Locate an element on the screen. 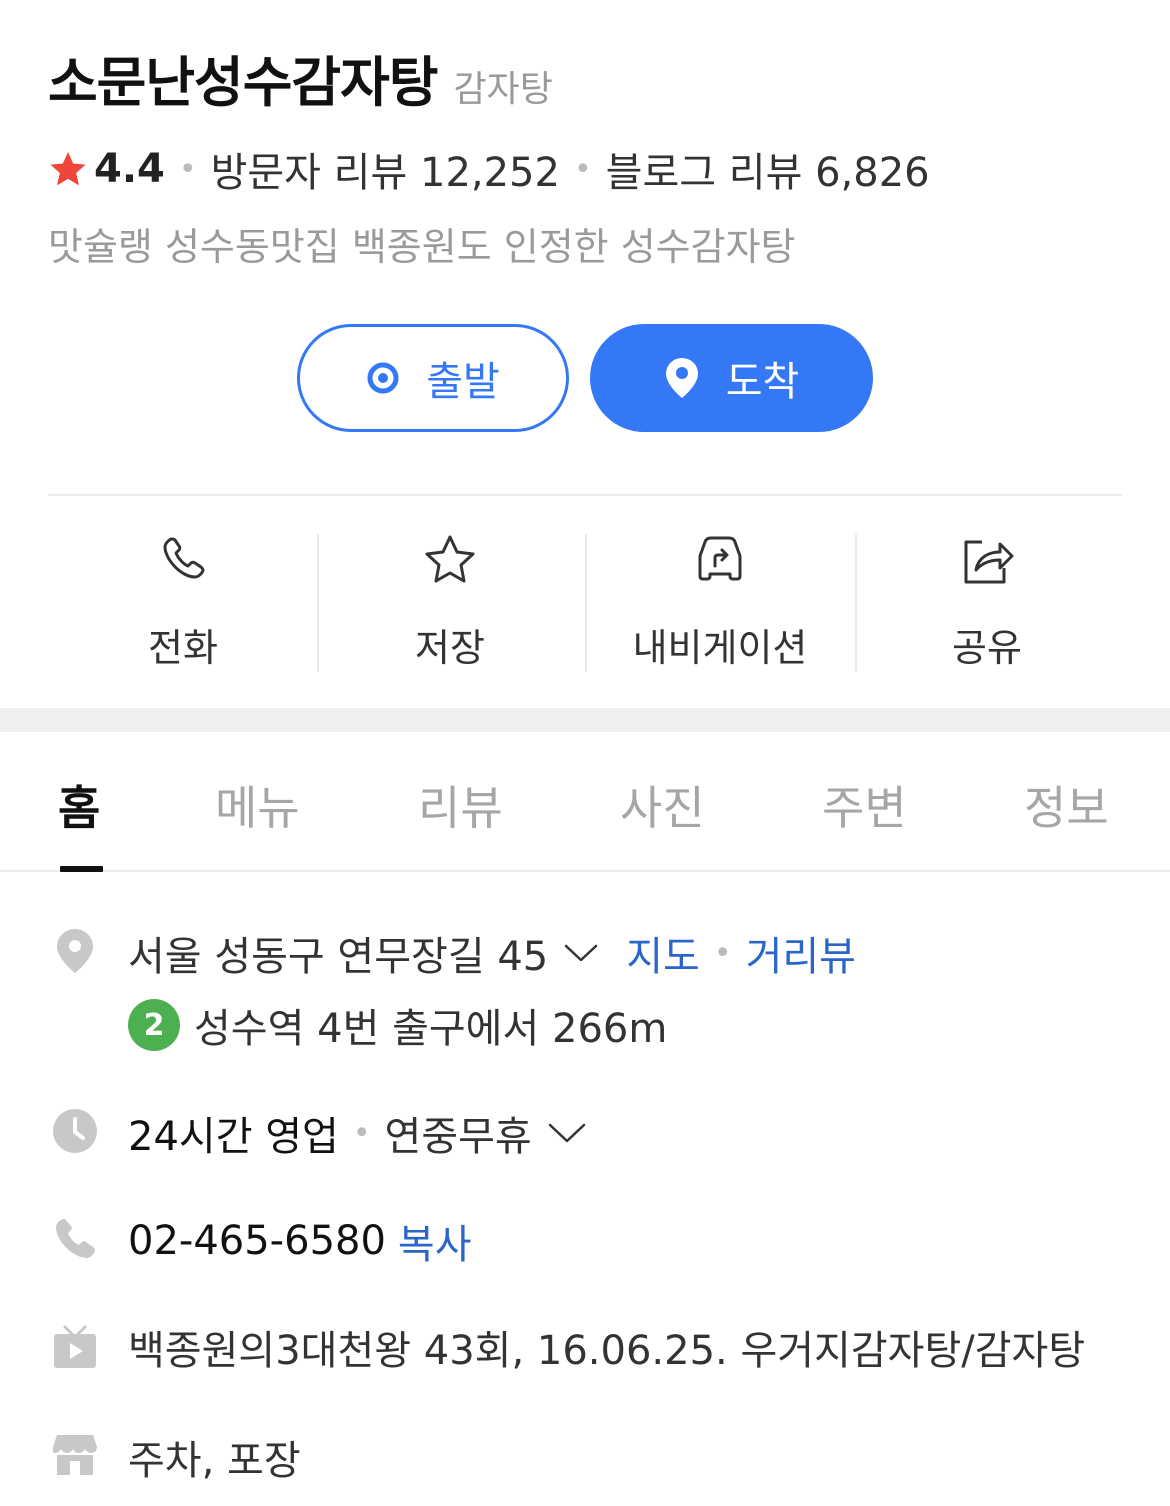 The width and height of the screenshot is (1170, 1506). place-header: 소문난성수감자탕 감자탕 is located at coordinates (300, 77).